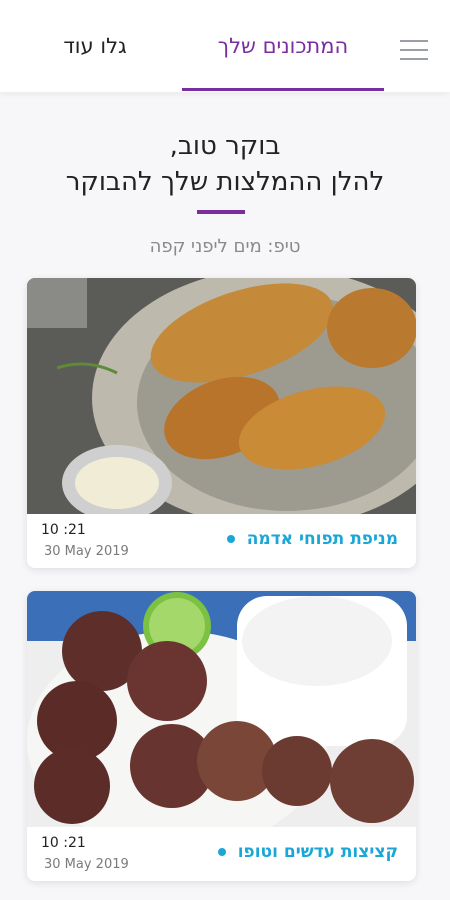  I want to click on active-tab-indicator, so click(283, 89).